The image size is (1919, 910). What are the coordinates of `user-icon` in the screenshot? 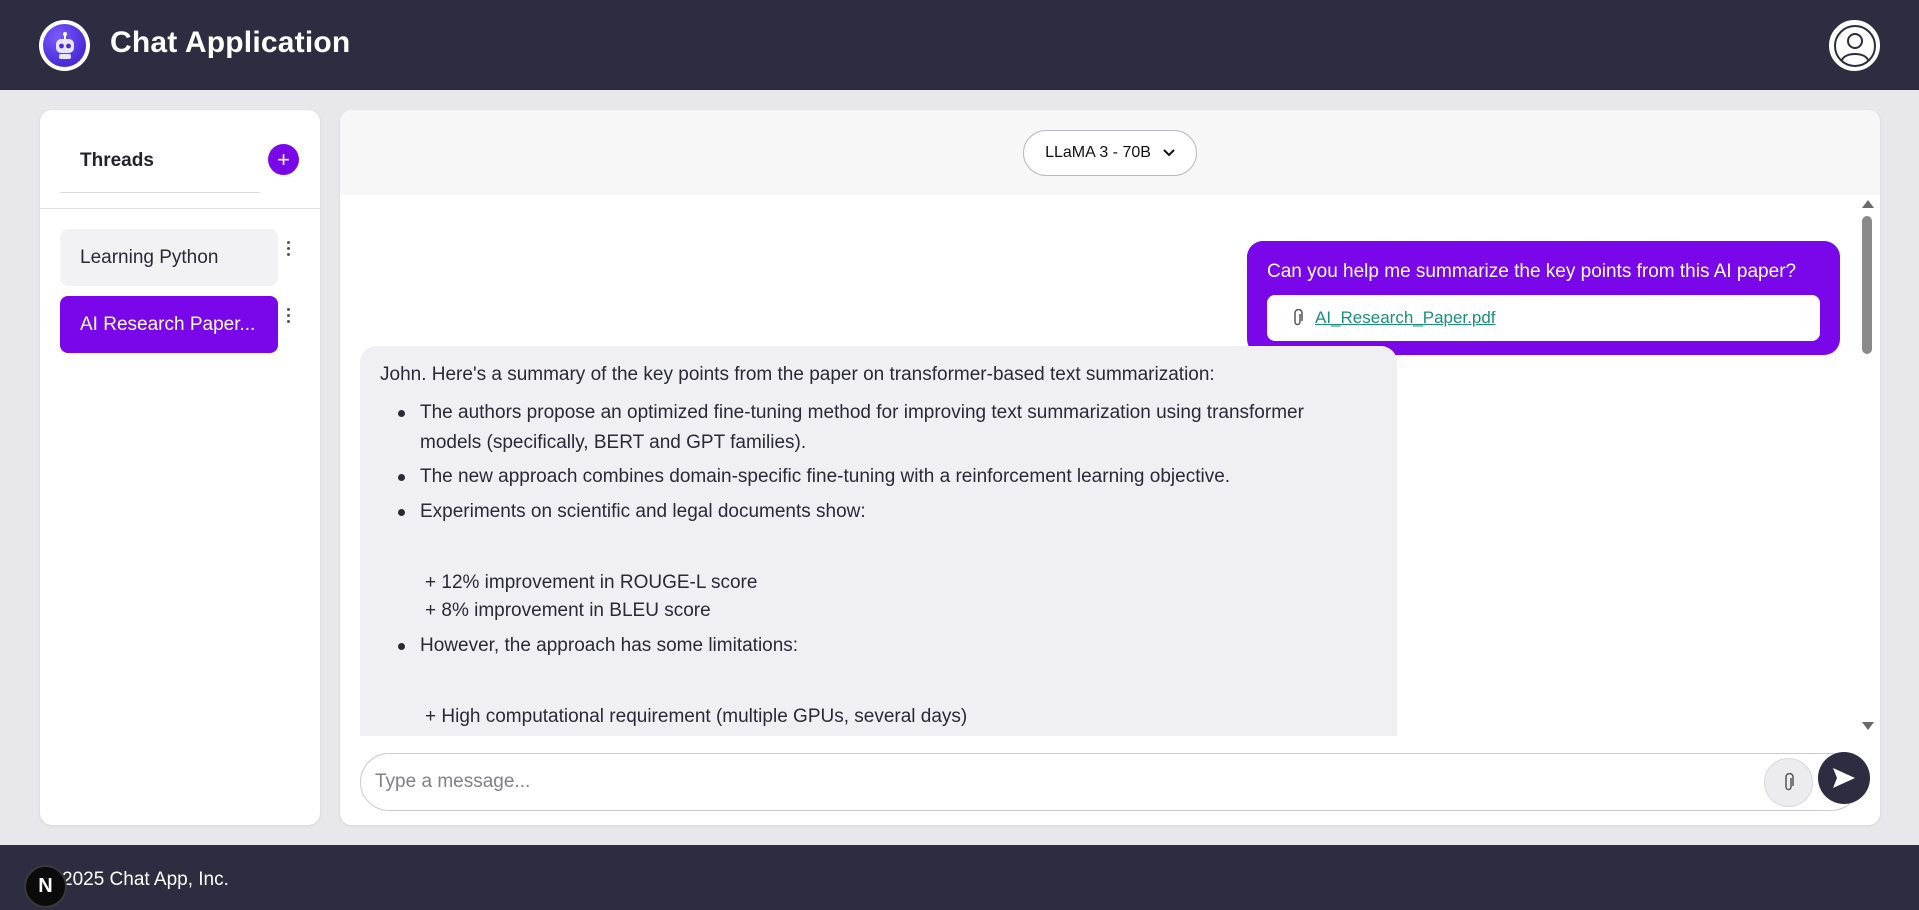 It's located at (1854, 45).